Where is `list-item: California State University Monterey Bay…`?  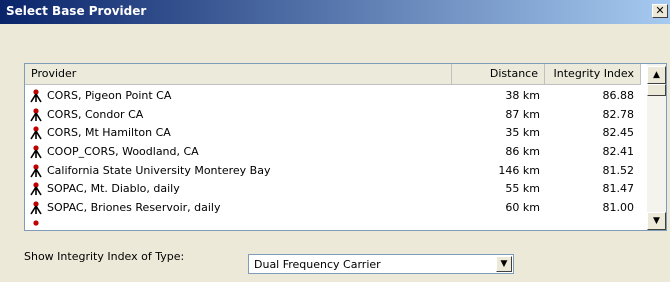
list-item: California State University Monterey Bay… is located at coordinates (333, 171).